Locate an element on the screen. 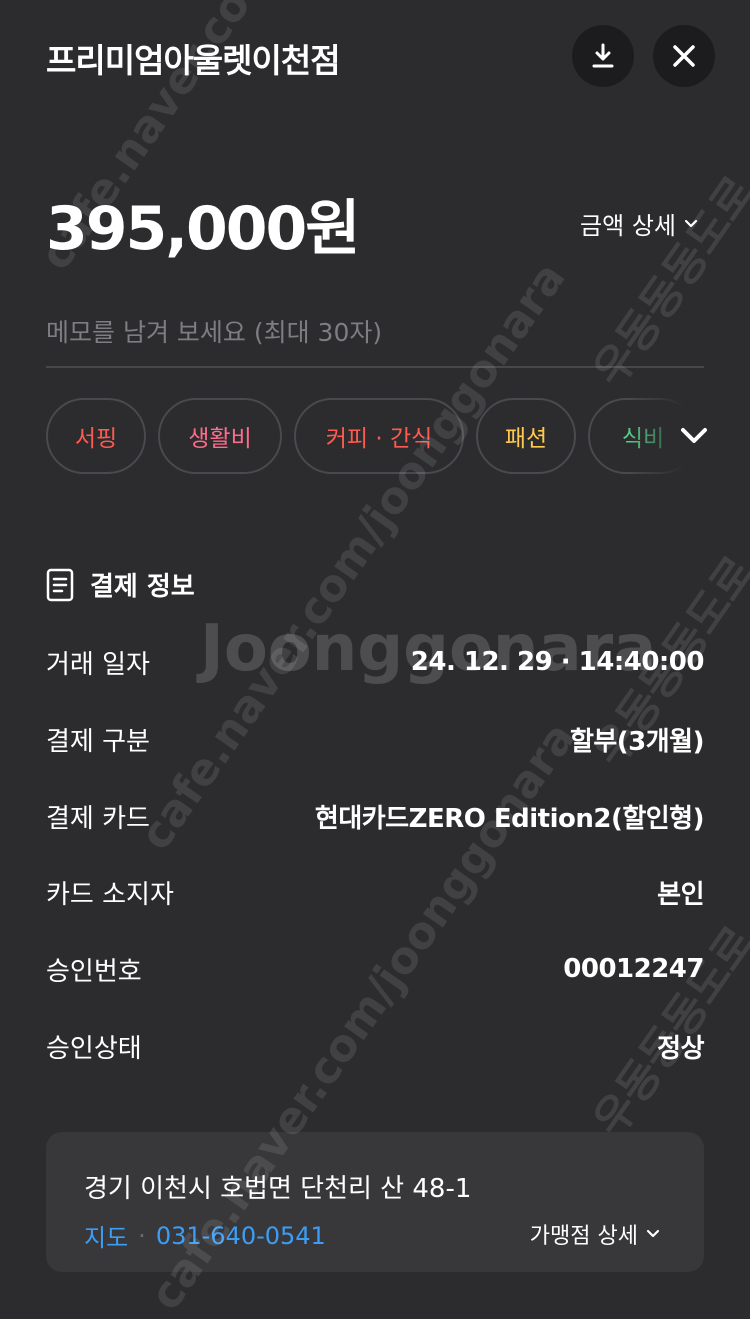 The image size is (750, 1319). expand-categories-button is located at coordinates (694, 436).